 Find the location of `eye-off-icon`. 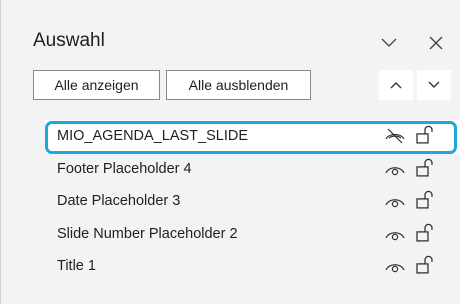

eye-off-icon is located at coordinates (395, 136).